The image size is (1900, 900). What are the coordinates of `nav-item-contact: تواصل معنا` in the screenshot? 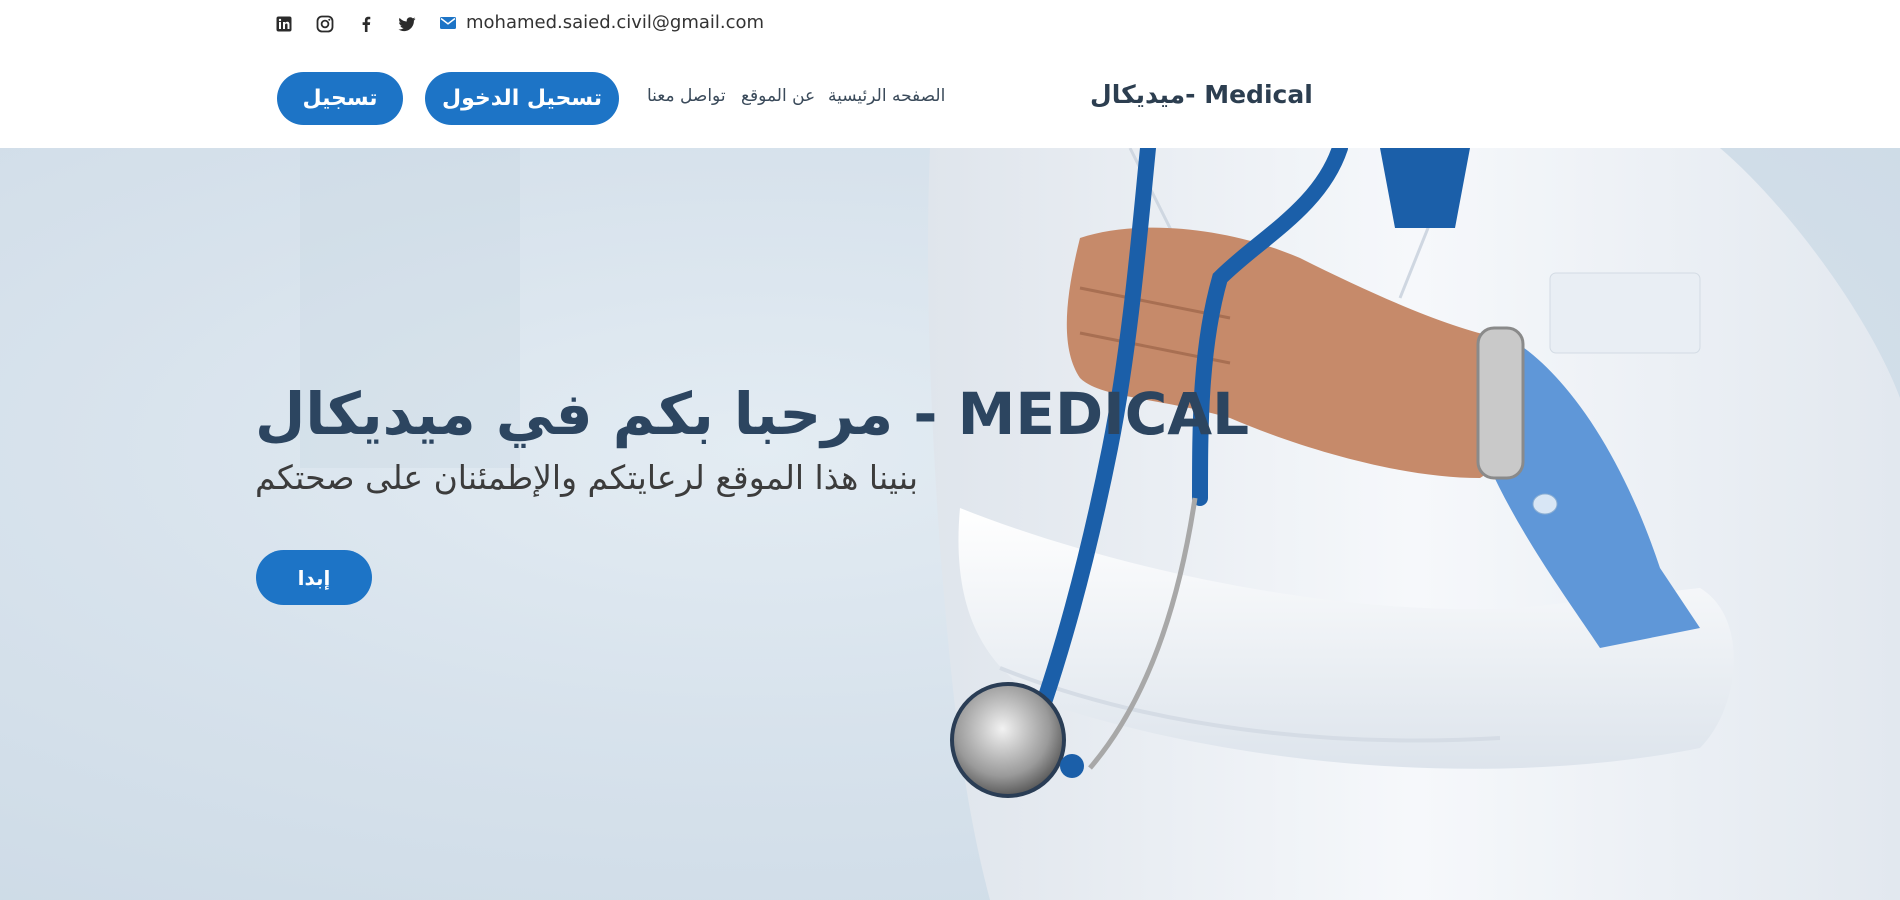 It's located at (686, 96).